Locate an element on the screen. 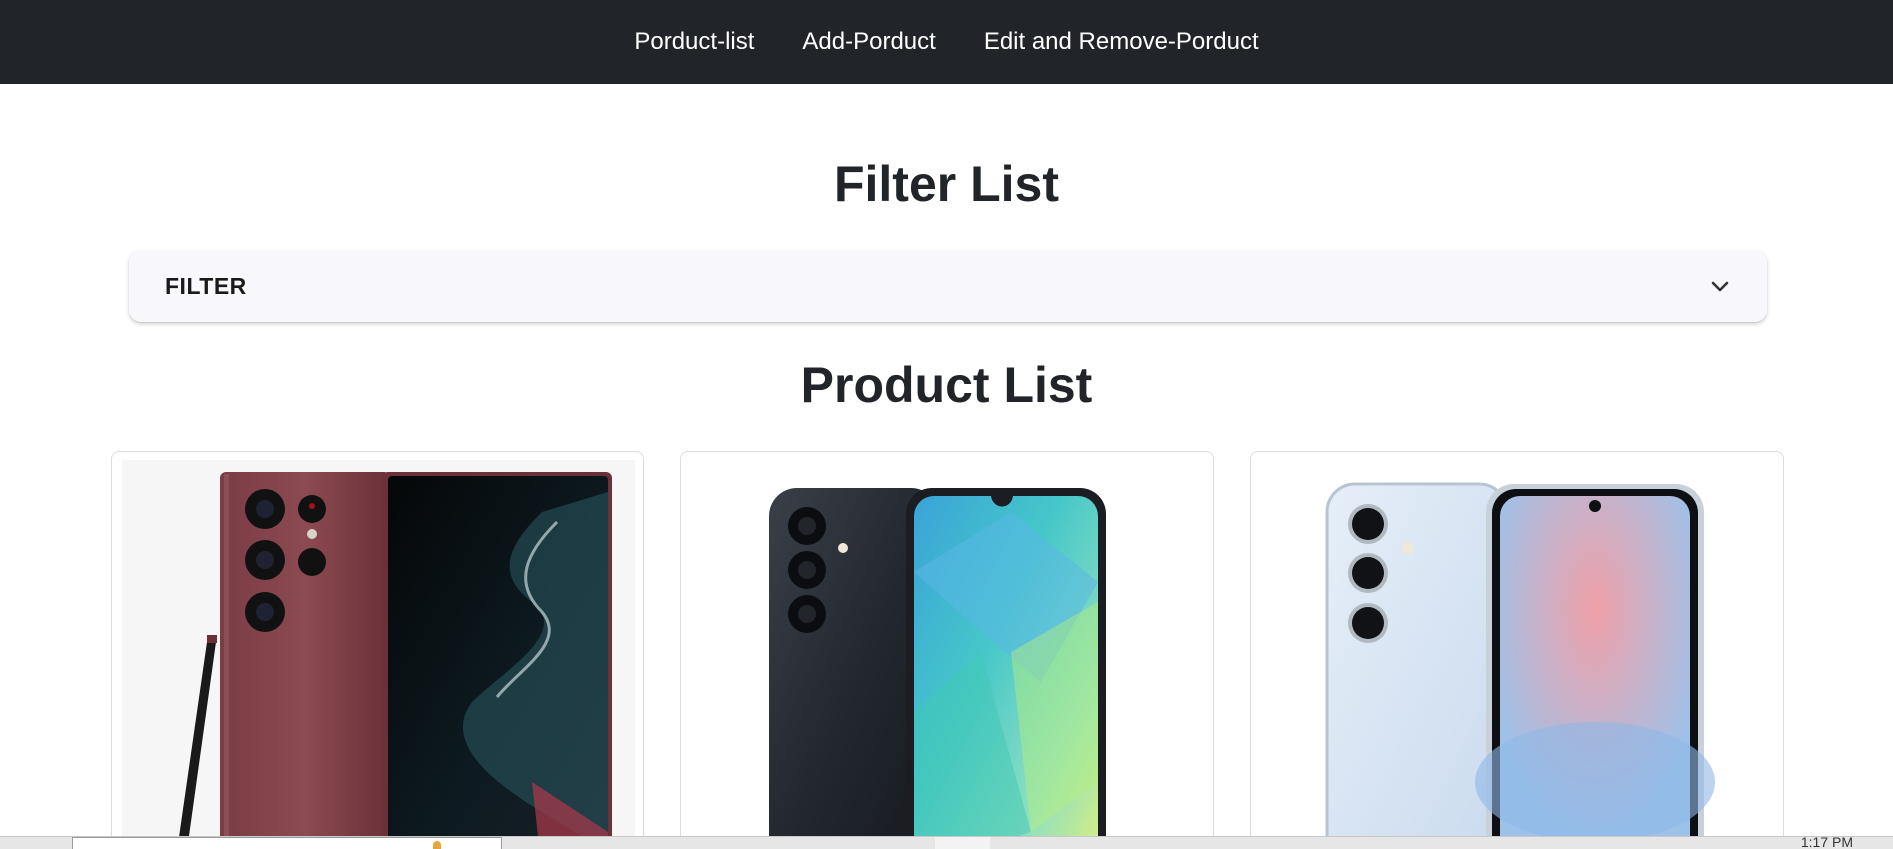  chevron-down-icon is located at coordinates (1720, 286).